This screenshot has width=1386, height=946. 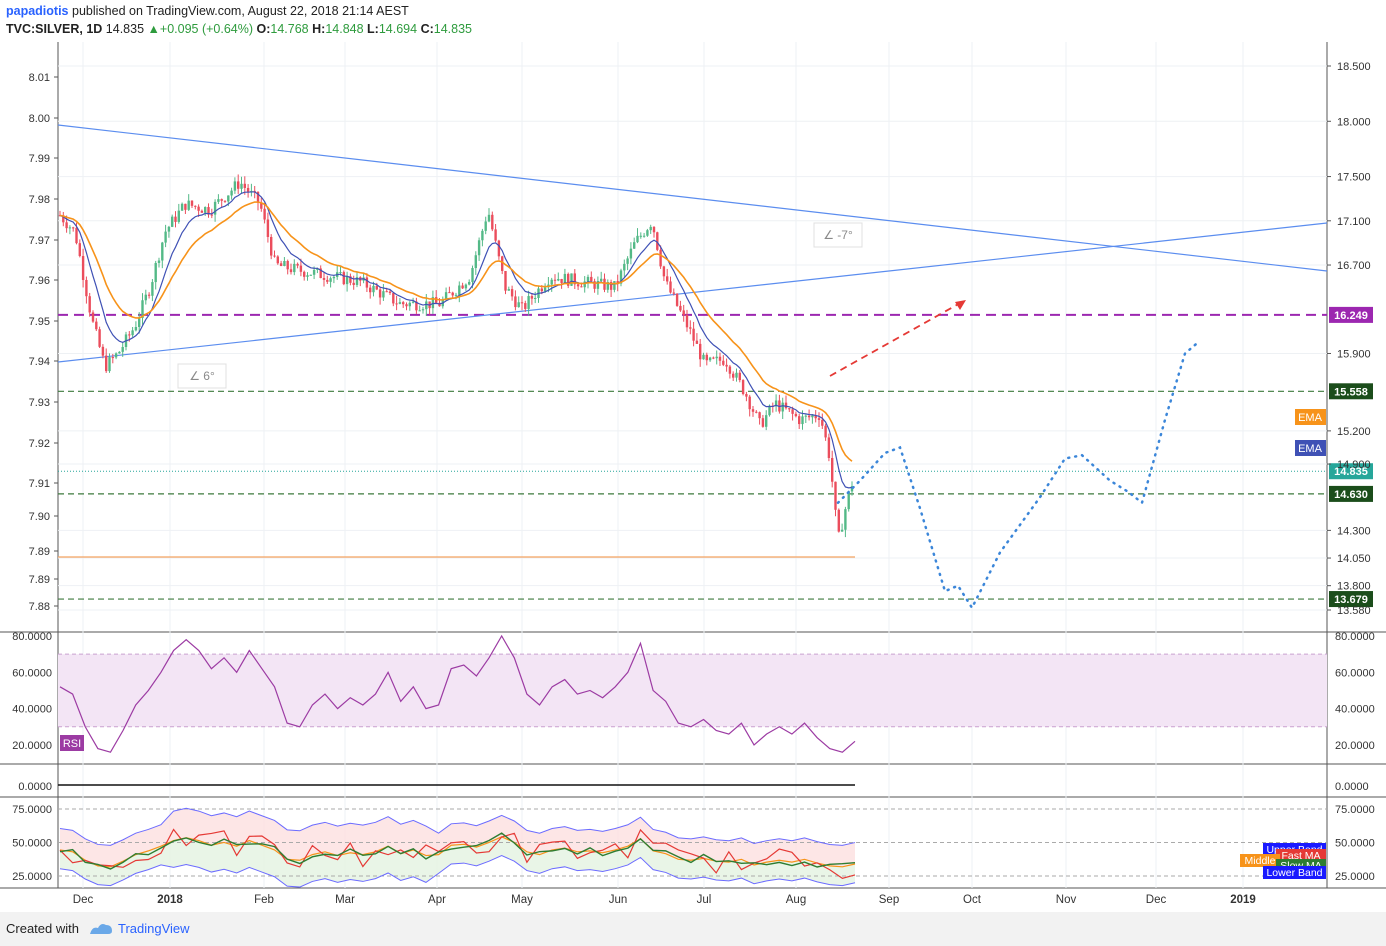 I want to click on high-label: H:, so click(x=319, y=29).